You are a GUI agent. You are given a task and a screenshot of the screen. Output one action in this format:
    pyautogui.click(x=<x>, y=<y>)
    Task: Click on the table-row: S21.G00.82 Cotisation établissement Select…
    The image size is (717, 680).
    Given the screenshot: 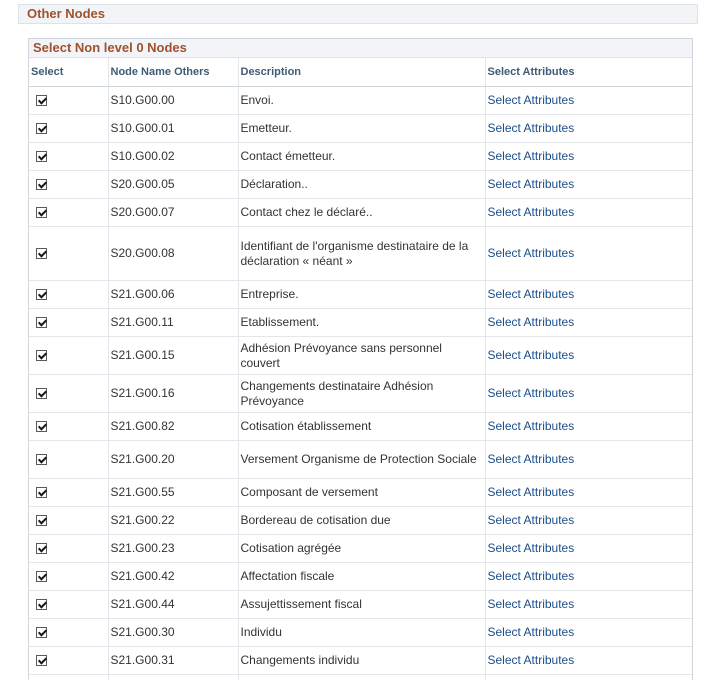 What is the action you would take?
    pyautogui.click(x=360, y=426)
    